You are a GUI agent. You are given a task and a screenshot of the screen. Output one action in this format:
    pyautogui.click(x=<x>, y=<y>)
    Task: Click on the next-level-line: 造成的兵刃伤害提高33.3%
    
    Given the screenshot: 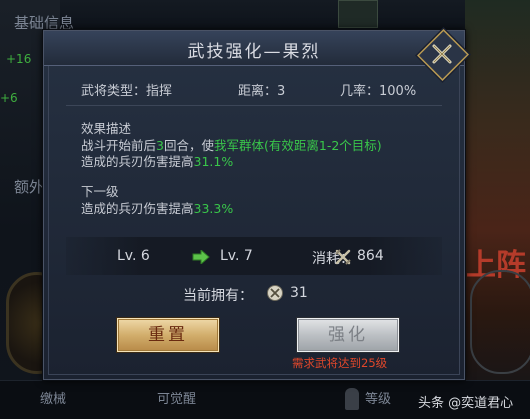 What is the action you would take?
    pyautogui.click(x=157, y=208)
    